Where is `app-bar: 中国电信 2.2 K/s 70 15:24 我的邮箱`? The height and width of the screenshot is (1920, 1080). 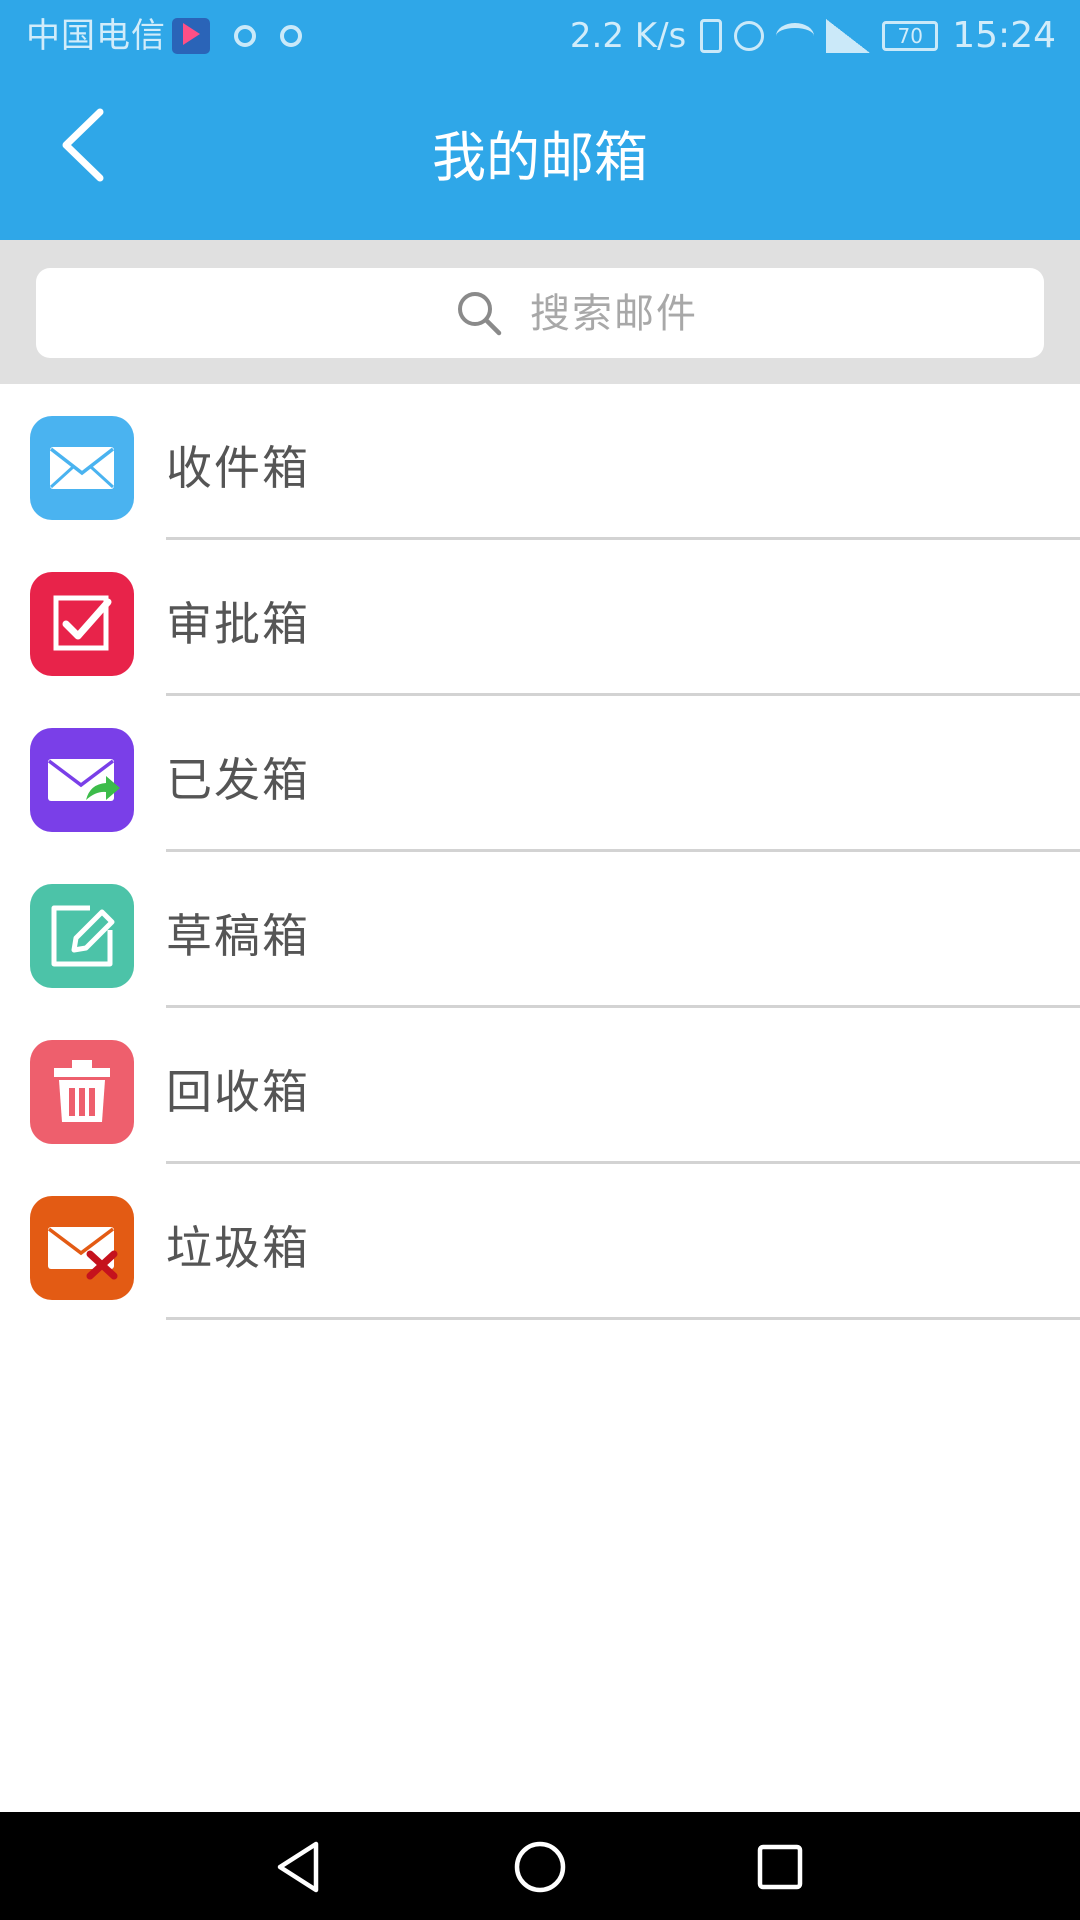 app-bar: 中国电信 2.2 K/s 70 15:24 我的邮箱 is located at coordinates (540, 120).